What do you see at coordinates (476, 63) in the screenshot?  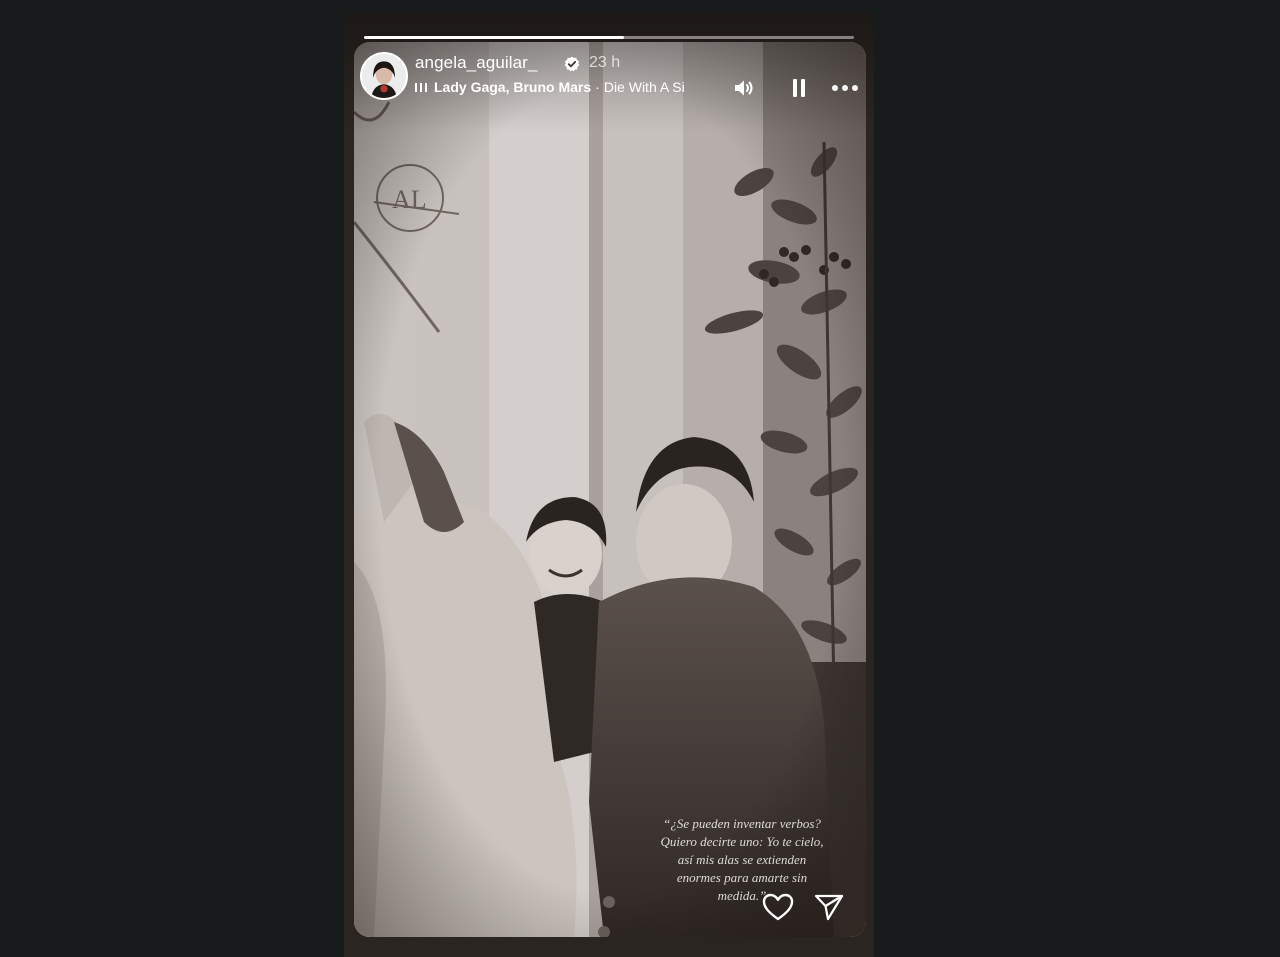 I see `username: angela_aguilar_` at bounding box center [476, 63].